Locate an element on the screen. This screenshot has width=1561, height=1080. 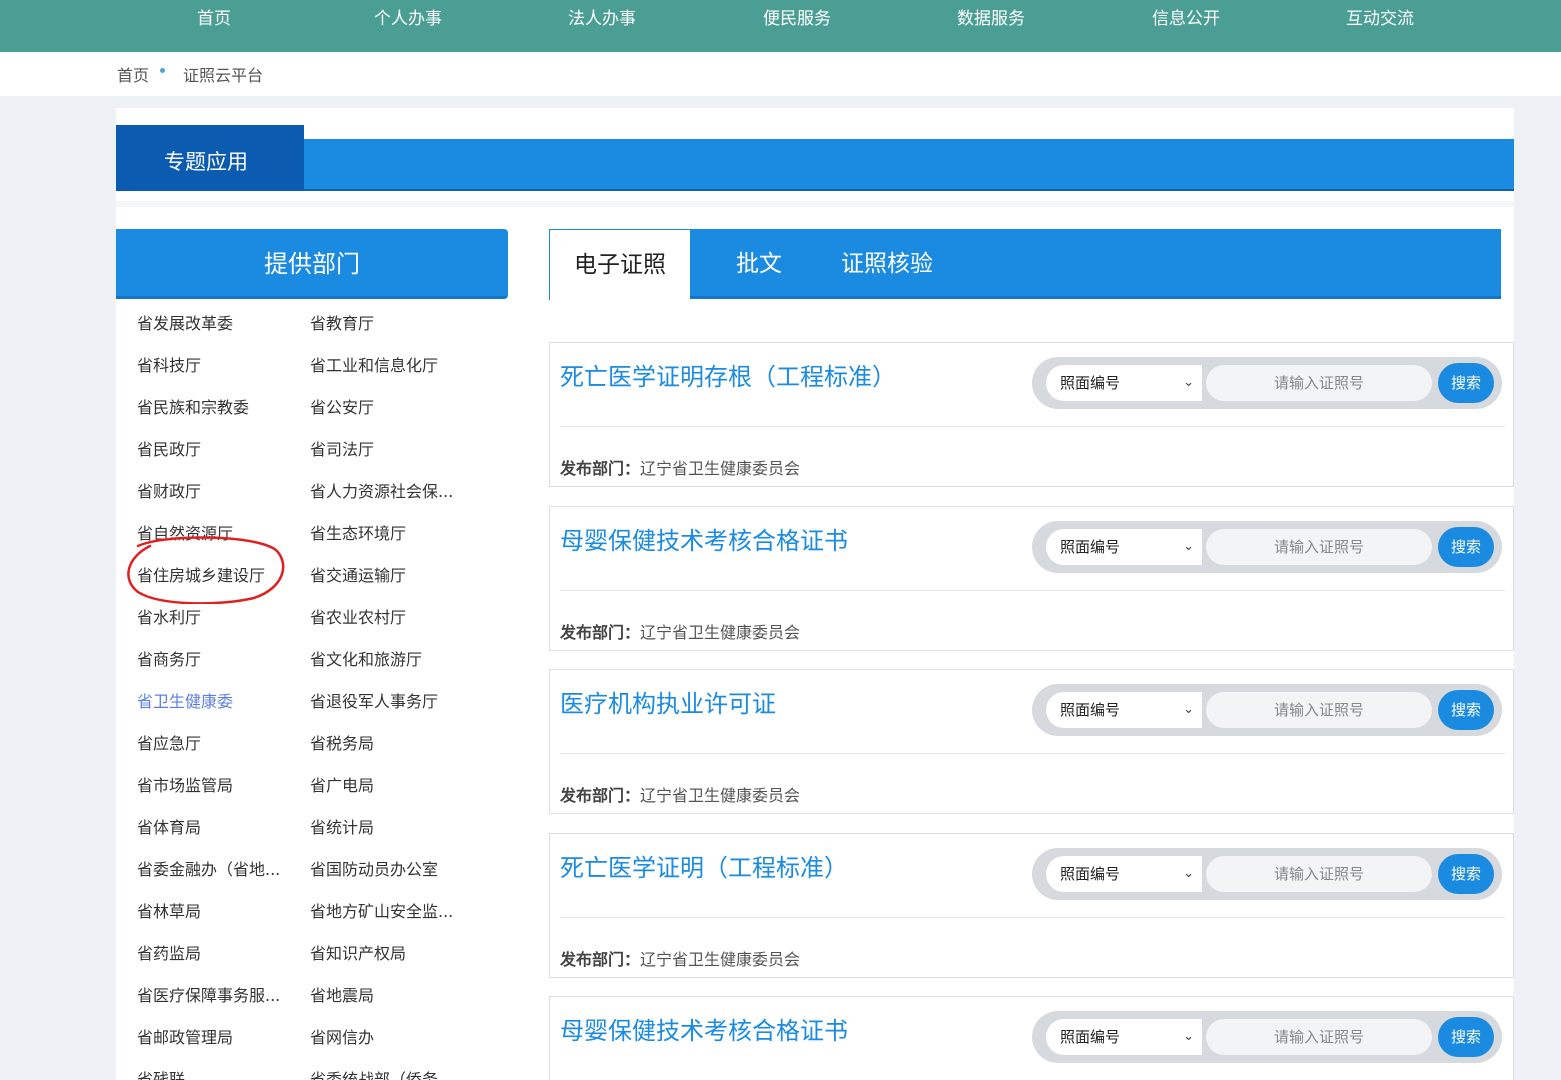
department-item: 省药监局 is located at coordinates (169, 952).